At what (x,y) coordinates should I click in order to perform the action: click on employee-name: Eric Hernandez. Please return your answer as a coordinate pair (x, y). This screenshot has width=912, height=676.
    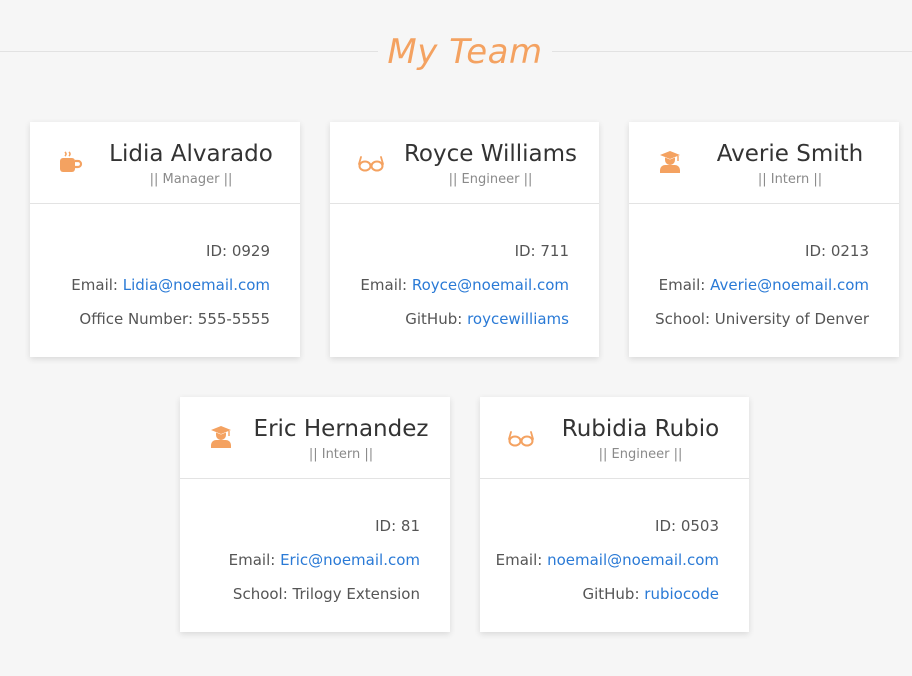
    Looking at the image, I should click on (341, 429).